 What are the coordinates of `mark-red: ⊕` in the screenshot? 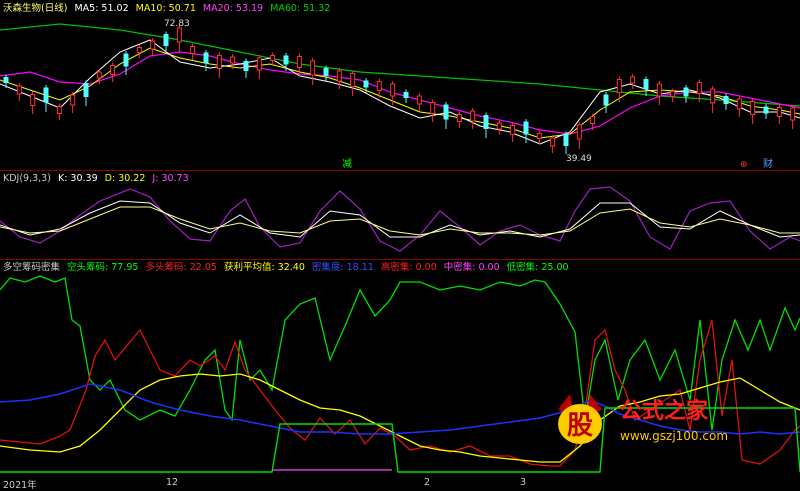 It's located at (744, 165).